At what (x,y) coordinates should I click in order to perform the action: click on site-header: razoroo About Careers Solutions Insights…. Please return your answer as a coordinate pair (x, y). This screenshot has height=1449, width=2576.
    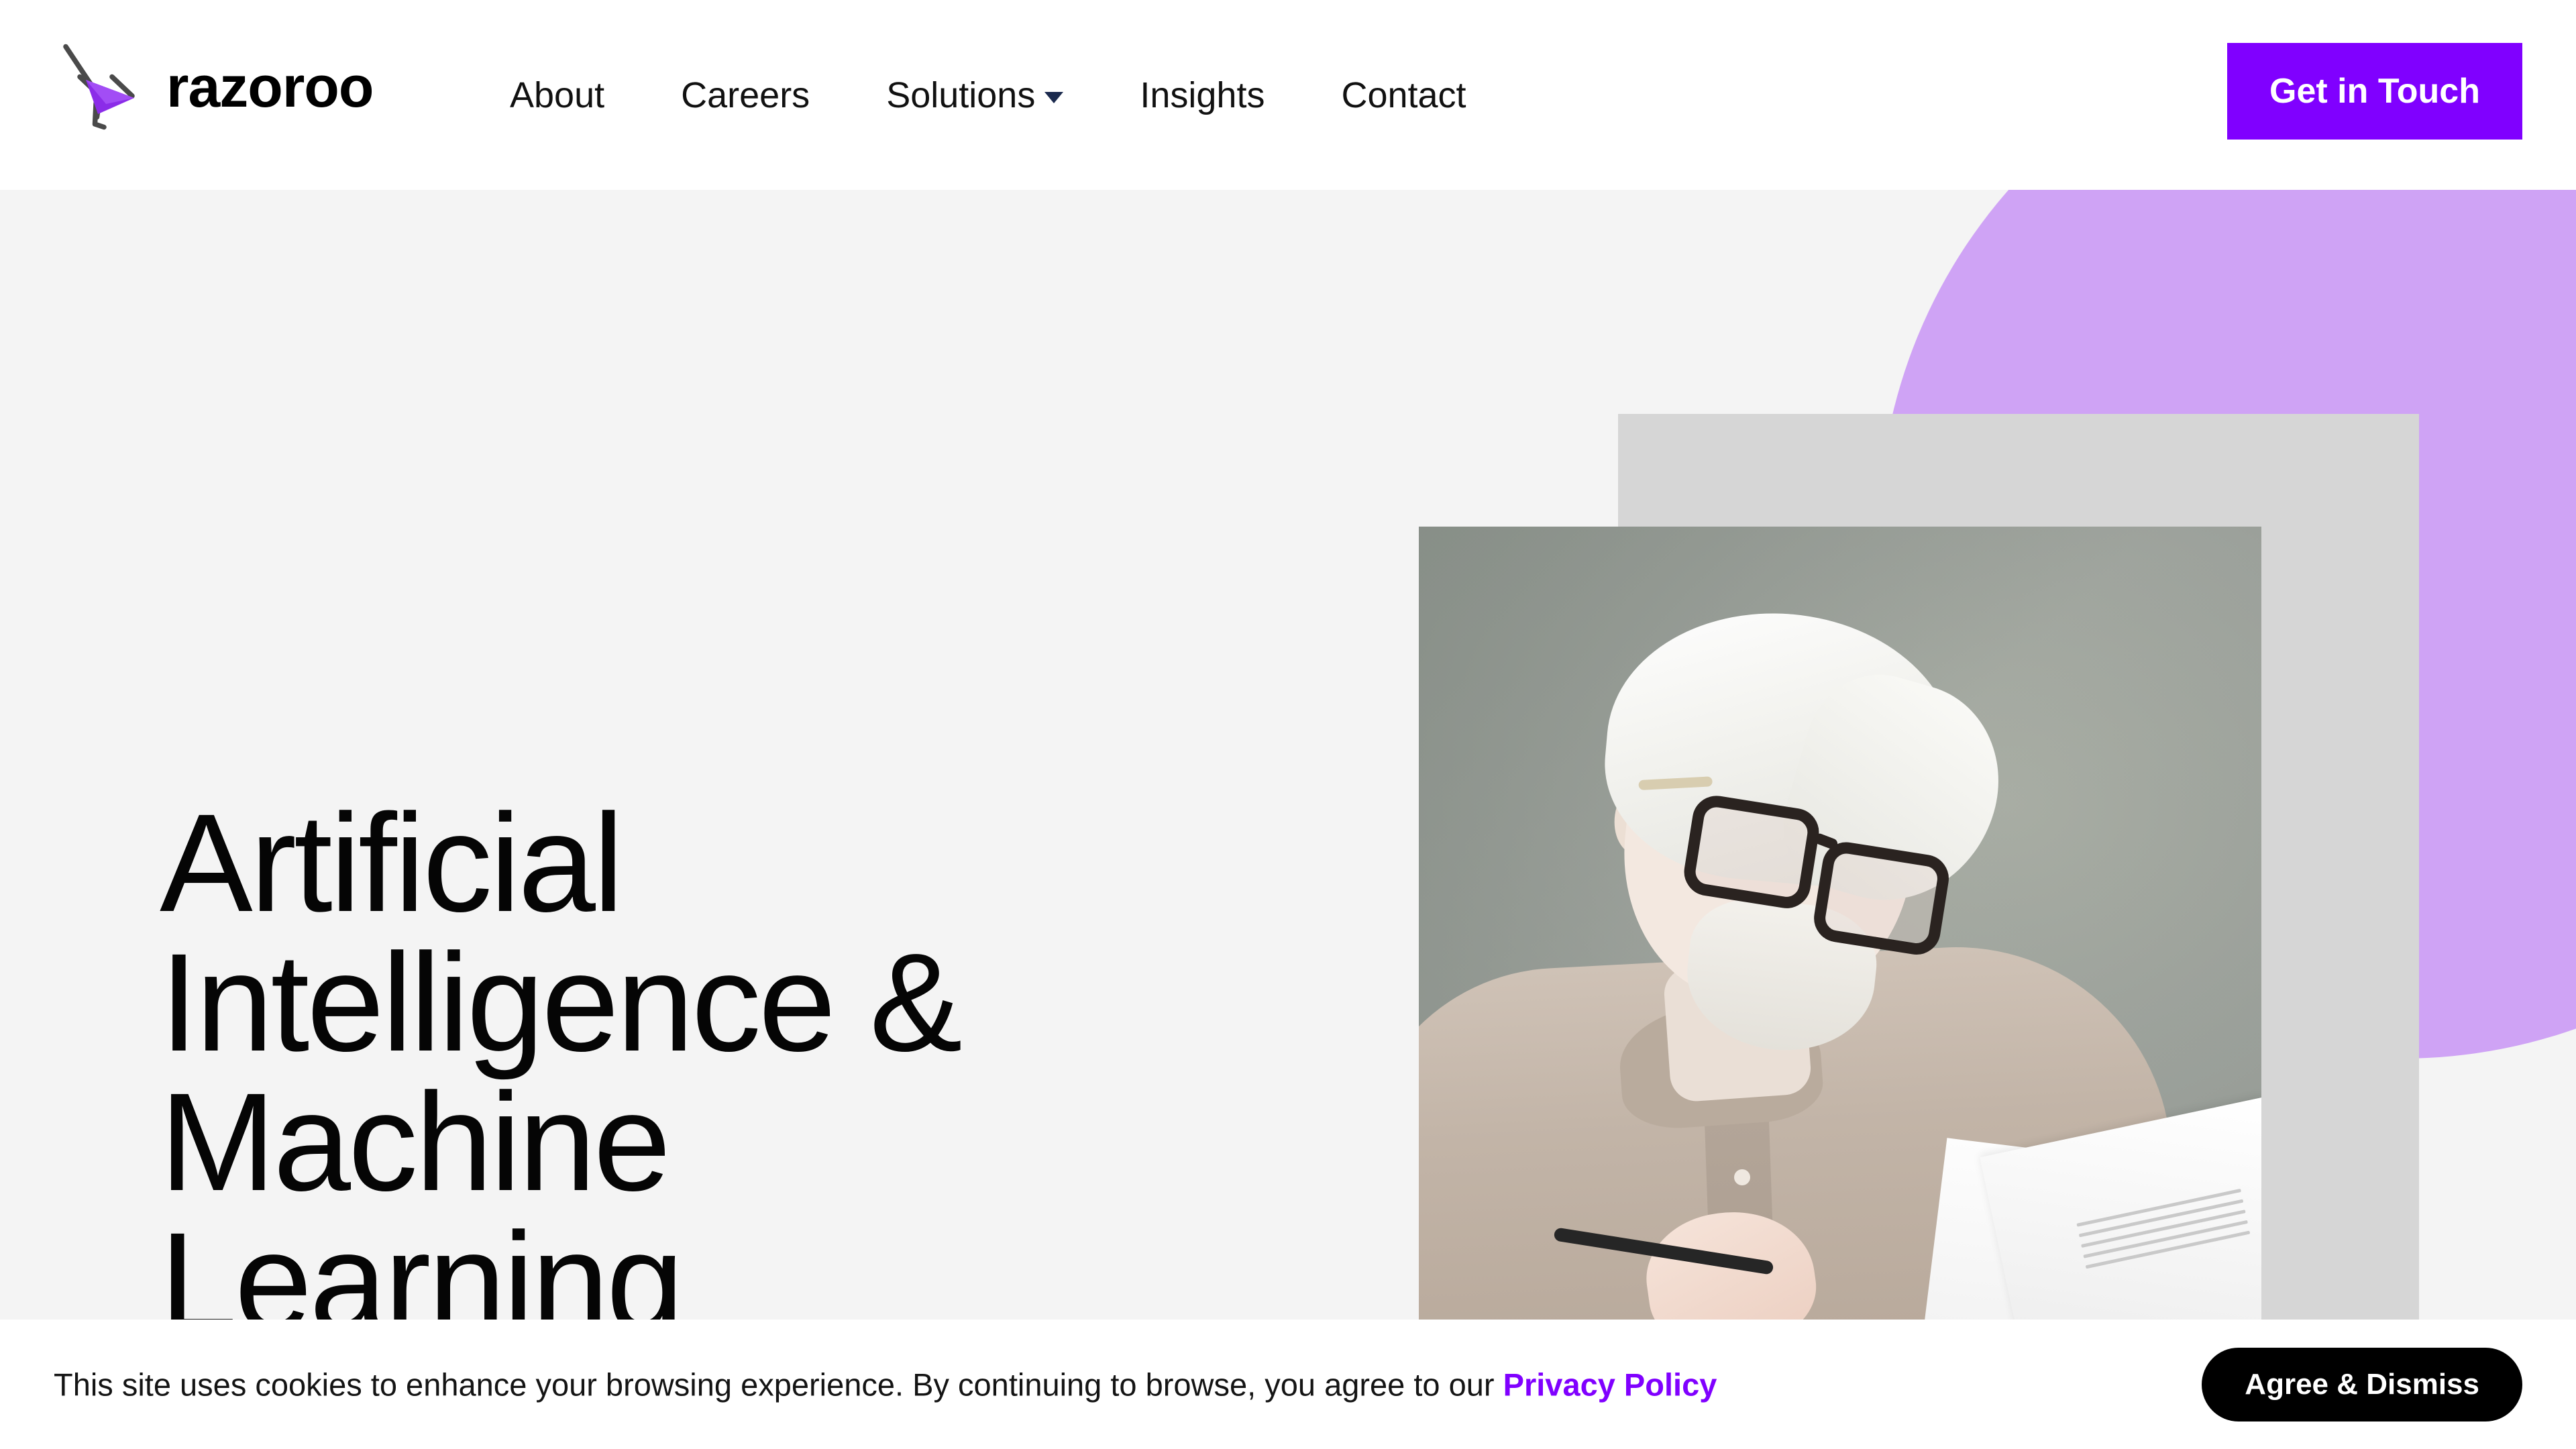
    Looking at the image, I should click on (1288, 95).